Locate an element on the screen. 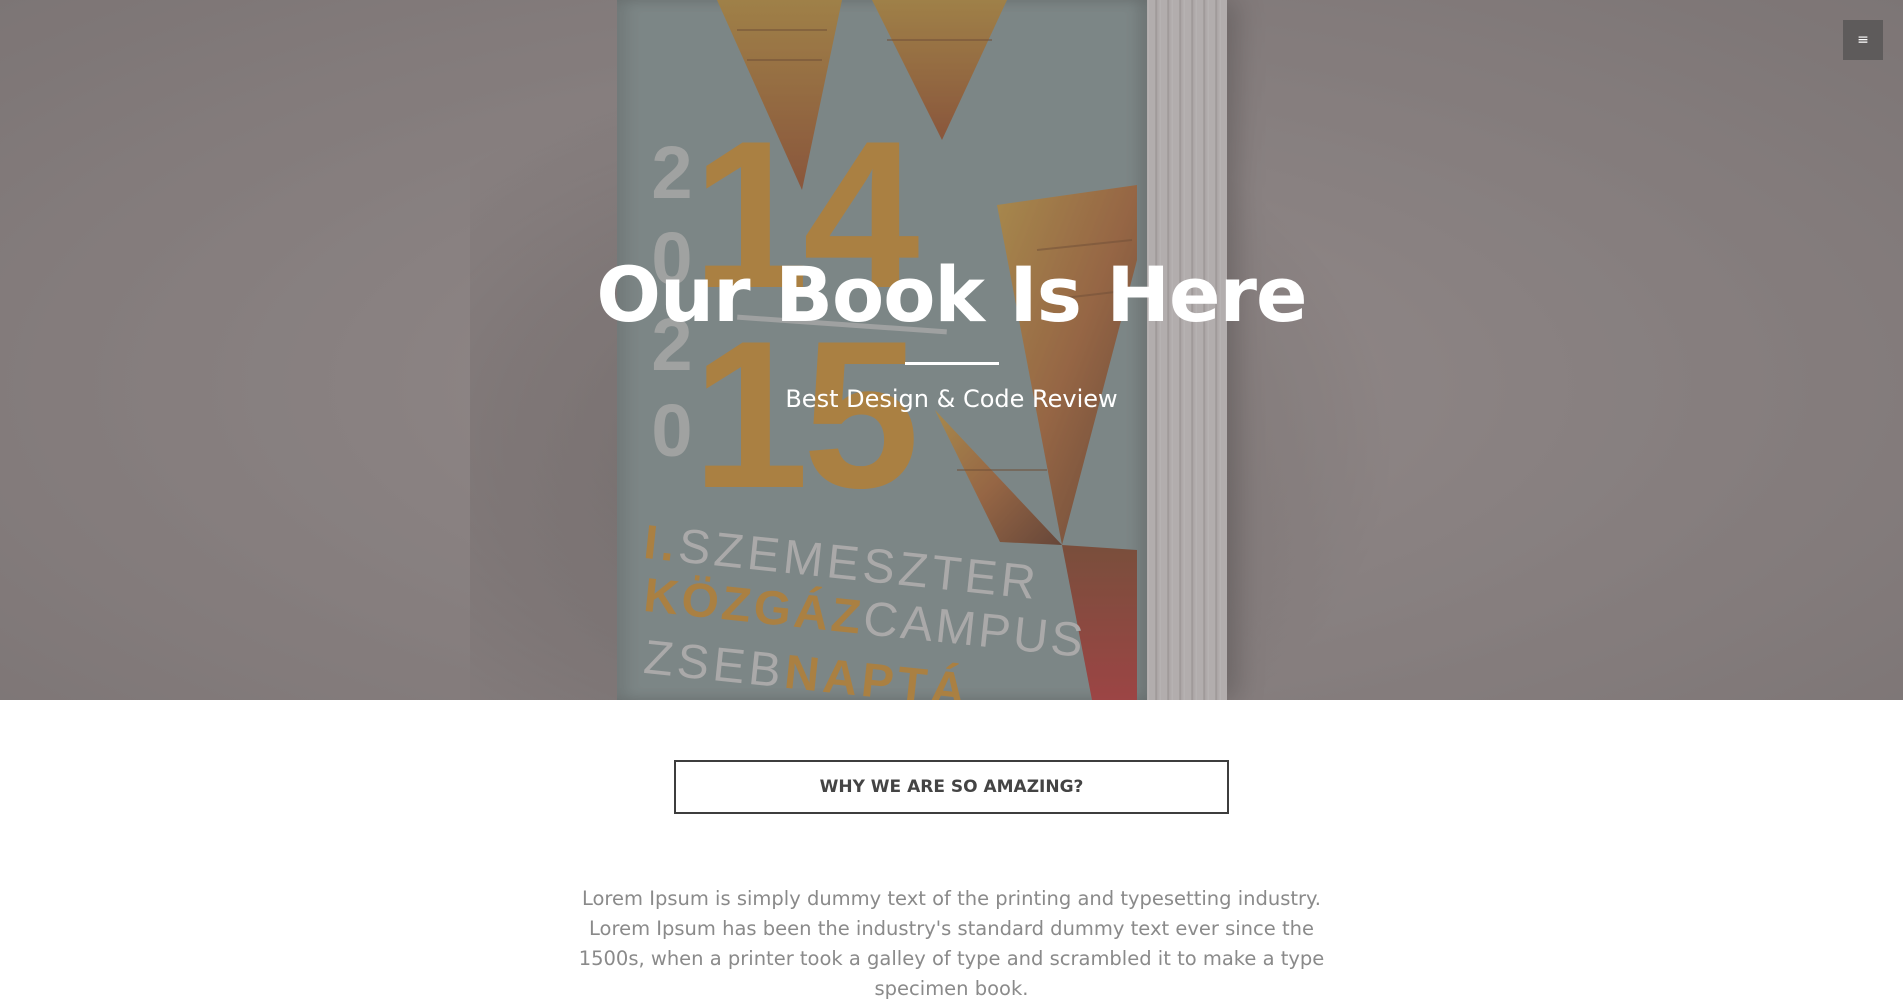 This screenshot has width=1903, height=1004. hero-title: Our Book Is Here is located at coordinates (951, 294).